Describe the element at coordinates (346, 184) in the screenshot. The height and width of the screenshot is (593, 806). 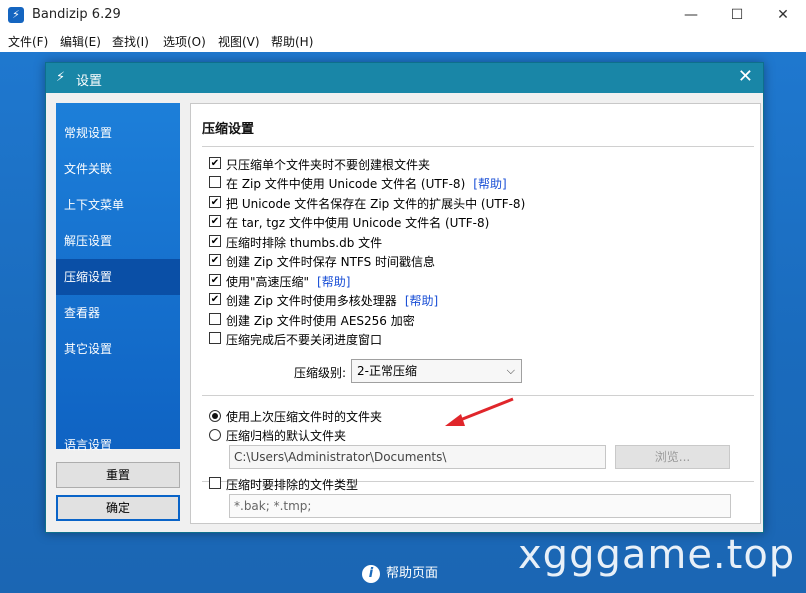
I see `option-text: 在 Zip 文件中使用 Unicode 文件名 (UTF-8)` at that location.